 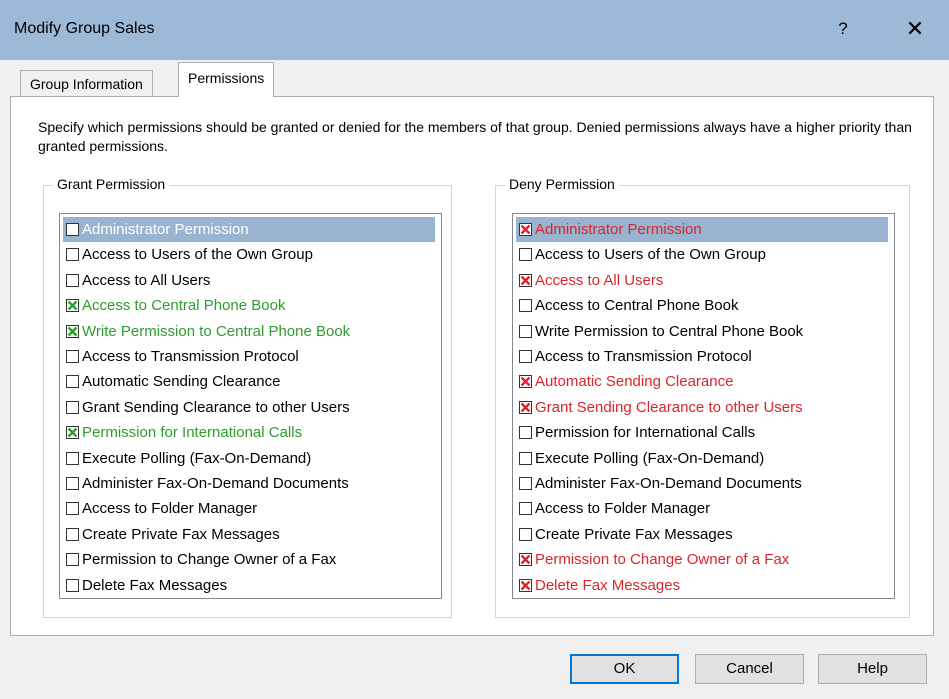 I want to click on grant-permission-item: Permission for International Calls, so click(x=249, y=432).